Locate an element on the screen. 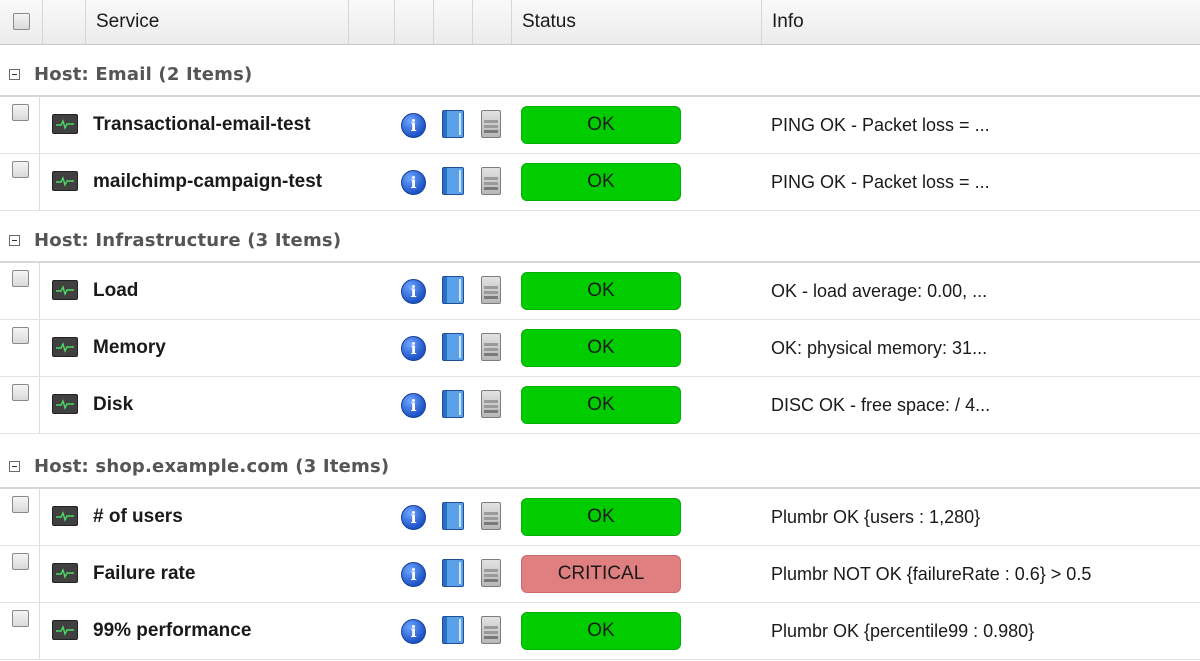 The height and width of the screenshot is (661, 1200). header-info: Info is located at coordinates (981, 22).